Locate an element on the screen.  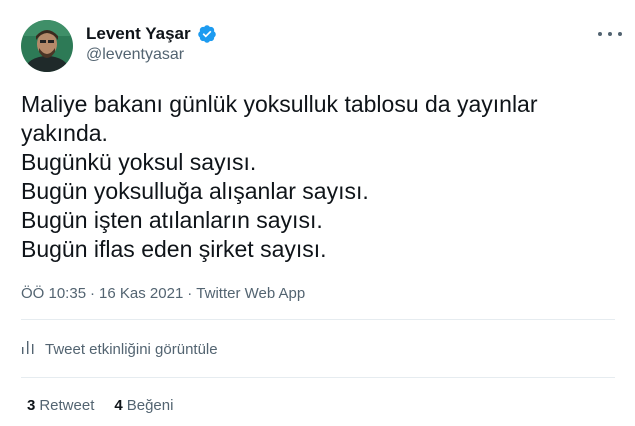
tweet-source: Twitter Web App is located at coordinates (250, 293).